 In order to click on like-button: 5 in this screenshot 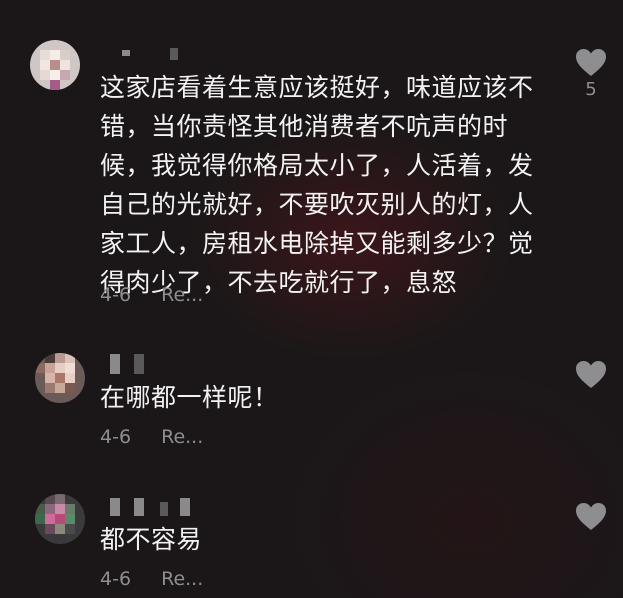, I will do `click(591, 74)`.